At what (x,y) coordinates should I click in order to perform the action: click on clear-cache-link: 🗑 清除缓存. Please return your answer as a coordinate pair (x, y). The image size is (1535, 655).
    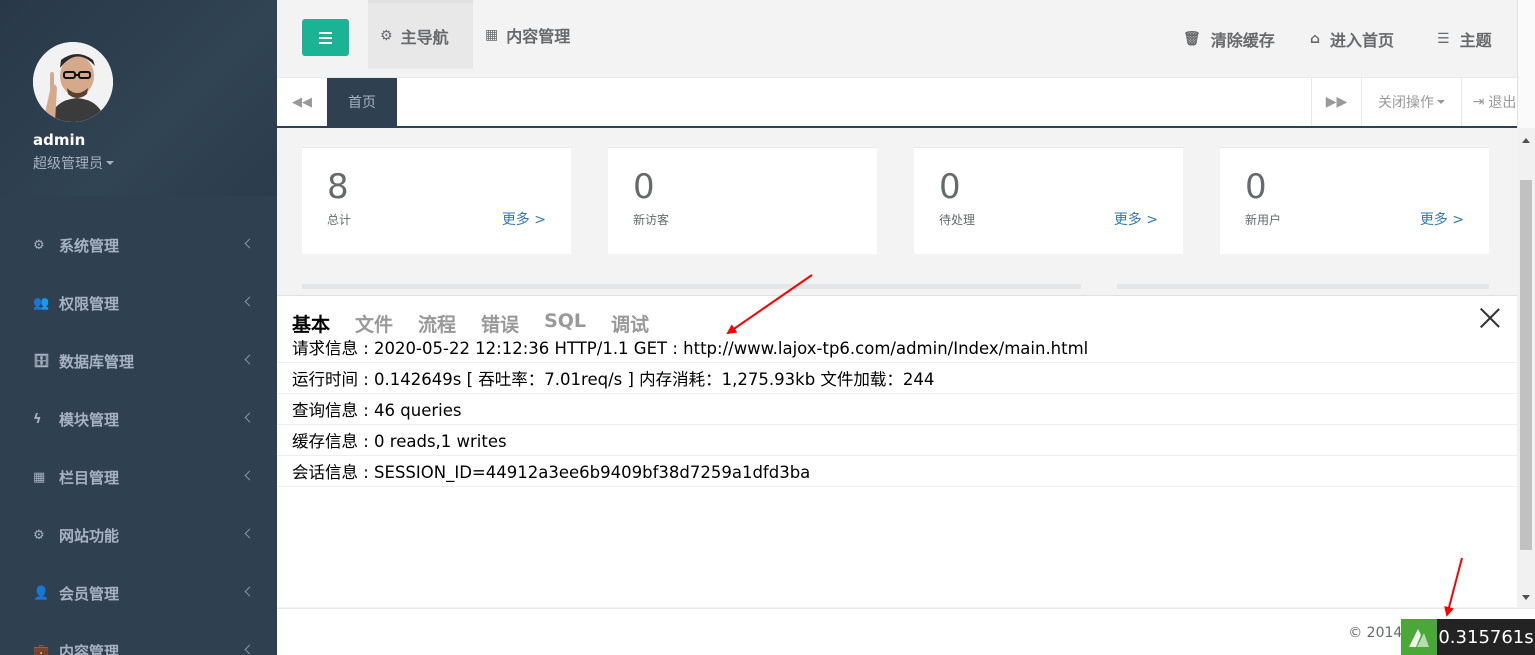
    Looking at the image, I should click on (1229, 39).